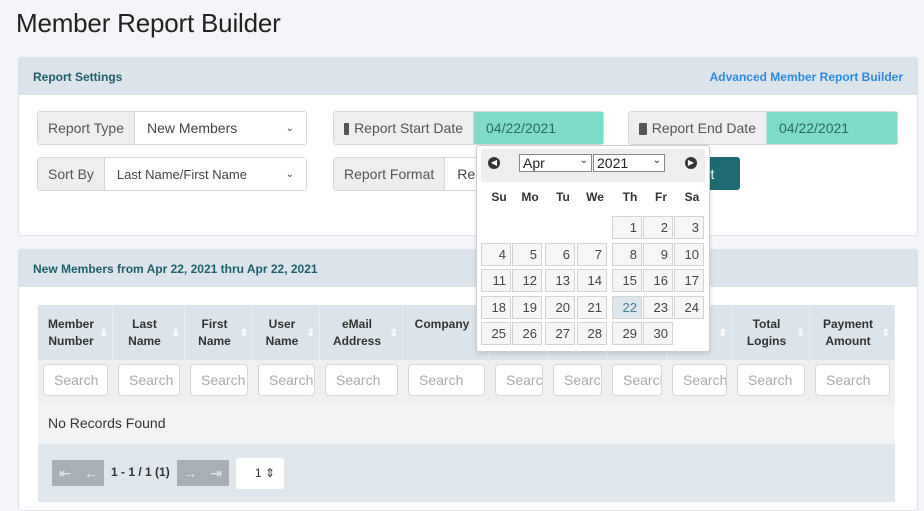 The height and width of the screenshot is (511, 924). Describe the element at coordinates (527, 307) in the screenshot. I see `calendar-day: 19` at that location.